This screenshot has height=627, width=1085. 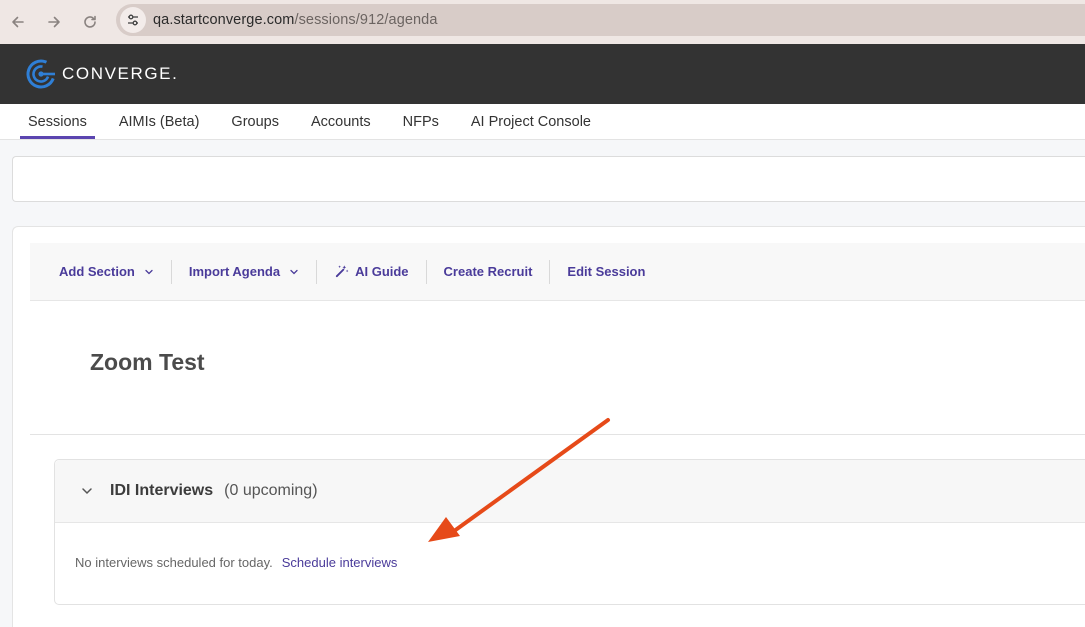 What do you see at coordinates (421, 126) in the screenshot?
I see `tab-nfps: NFPs` at bounding box center [421, 126].